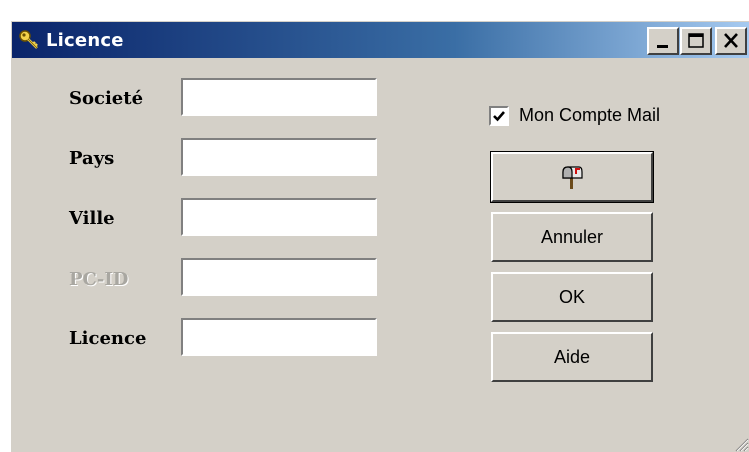 The height and width of the screenshot is (452, 749). Describe the element at coordinates (85, 40) in the screenshot. I see `window-title: Licence` at that location.